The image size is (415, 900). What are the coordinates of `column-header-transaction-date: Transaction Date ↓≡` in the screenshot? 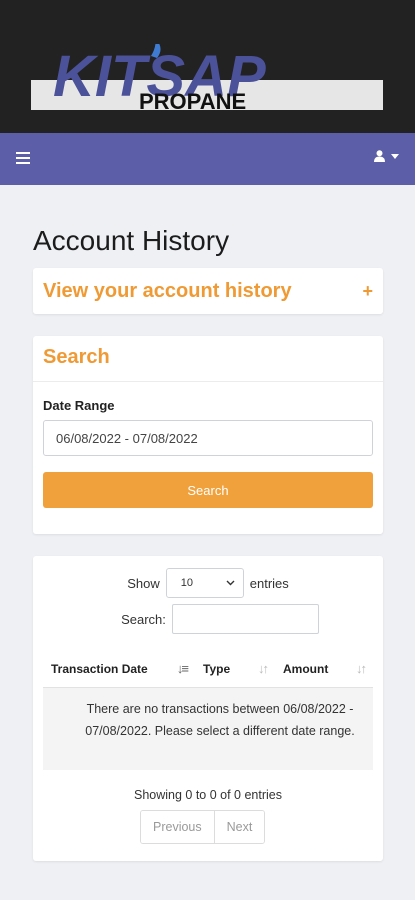 It's located at (119, 668).